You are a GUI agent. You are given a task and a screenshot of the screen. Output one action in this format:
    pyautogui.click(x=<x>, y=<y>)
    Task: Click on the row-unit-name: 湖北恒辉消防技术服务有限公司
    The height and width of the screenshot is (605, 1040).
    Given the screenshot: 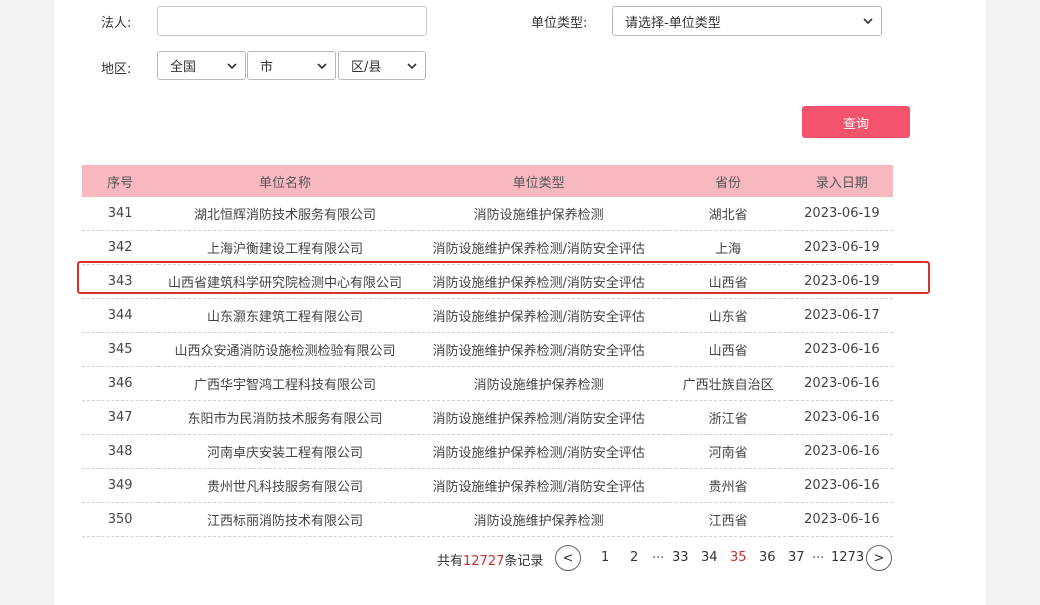 What is the action you would take?
    pyautogui.click(x=285, y=214)
    